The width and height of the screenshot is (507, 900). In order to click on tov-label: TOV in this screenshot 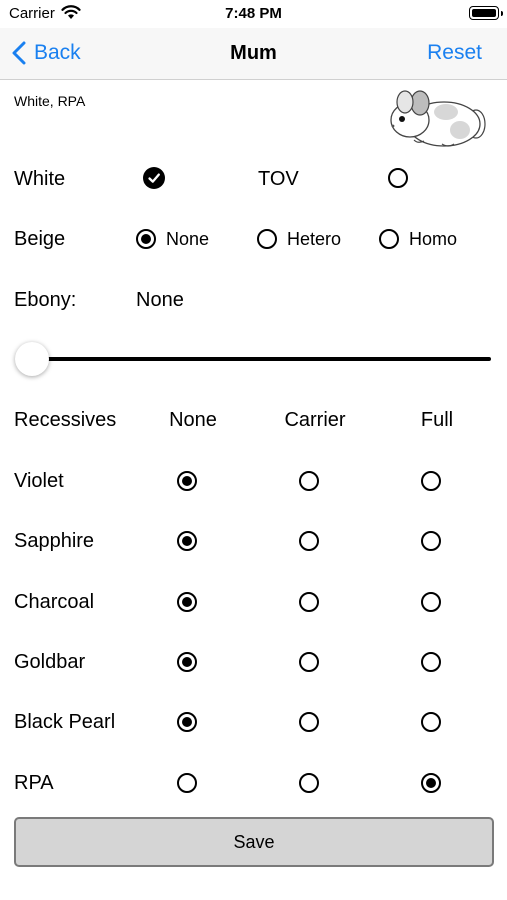, I will do `click(278, 179)`.